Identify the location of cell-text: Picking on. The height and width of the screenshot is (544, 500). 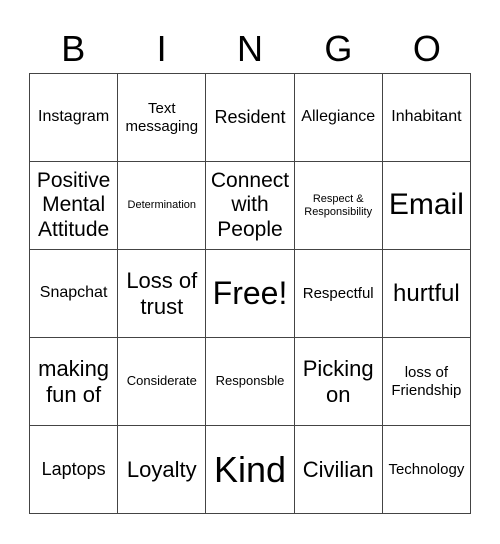
(338, 381).